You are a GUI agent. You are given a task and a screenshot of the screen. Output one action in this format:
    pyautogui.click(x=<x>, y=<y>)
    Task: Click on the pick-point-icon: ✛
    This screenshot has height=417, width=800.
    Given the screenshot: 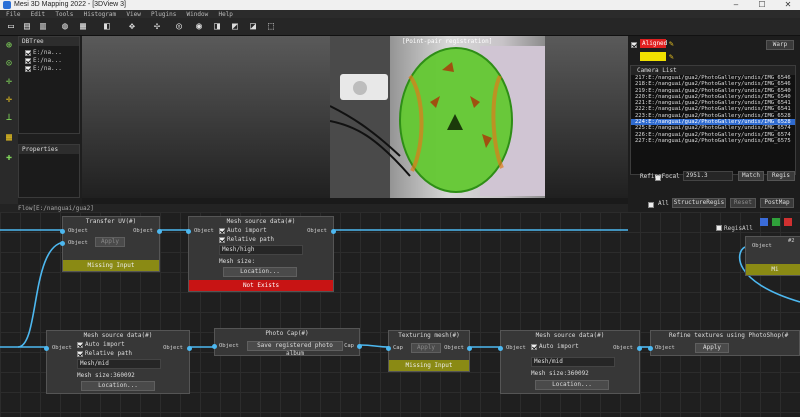 What is the action you would take?
    pyautogui.click(x=9, y=100)
    